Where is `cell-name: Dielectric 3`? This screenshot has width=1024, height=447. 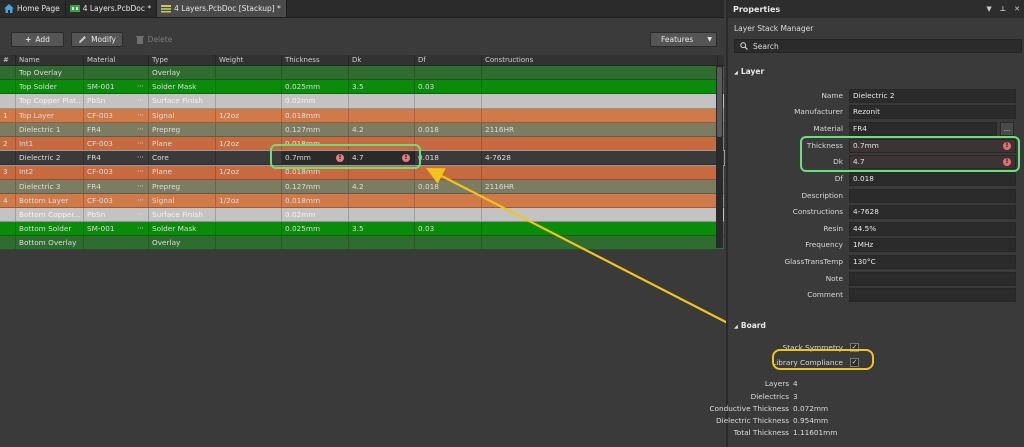 cell-name: Dielectric 3 is located at coordinates (50, 186).